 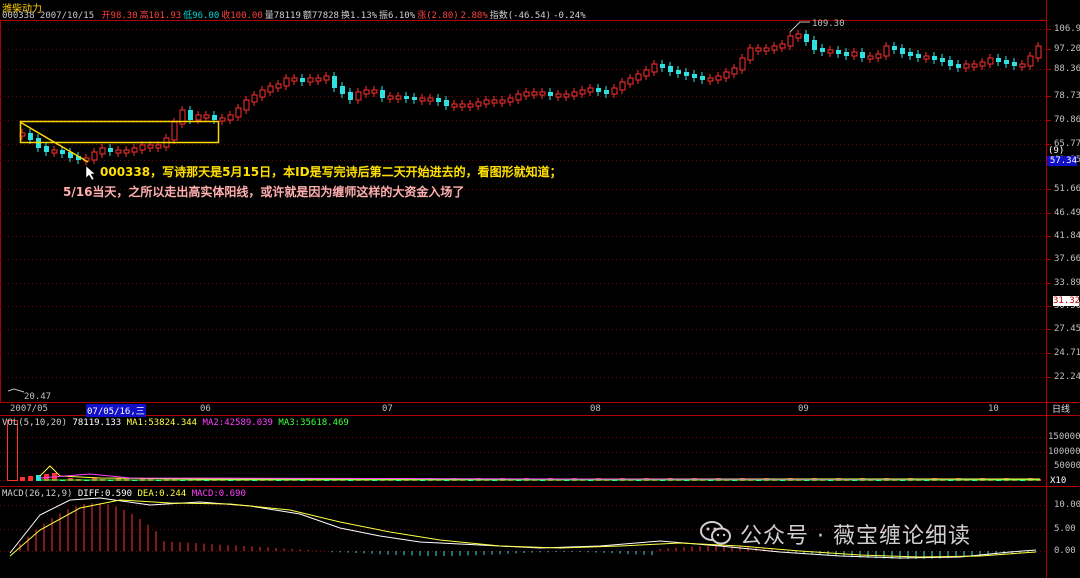 What do you see at coordinates (1064, 452) in the screenshot?
I see `vol-axis-2: 100000` at bounding box center [1064, 452].